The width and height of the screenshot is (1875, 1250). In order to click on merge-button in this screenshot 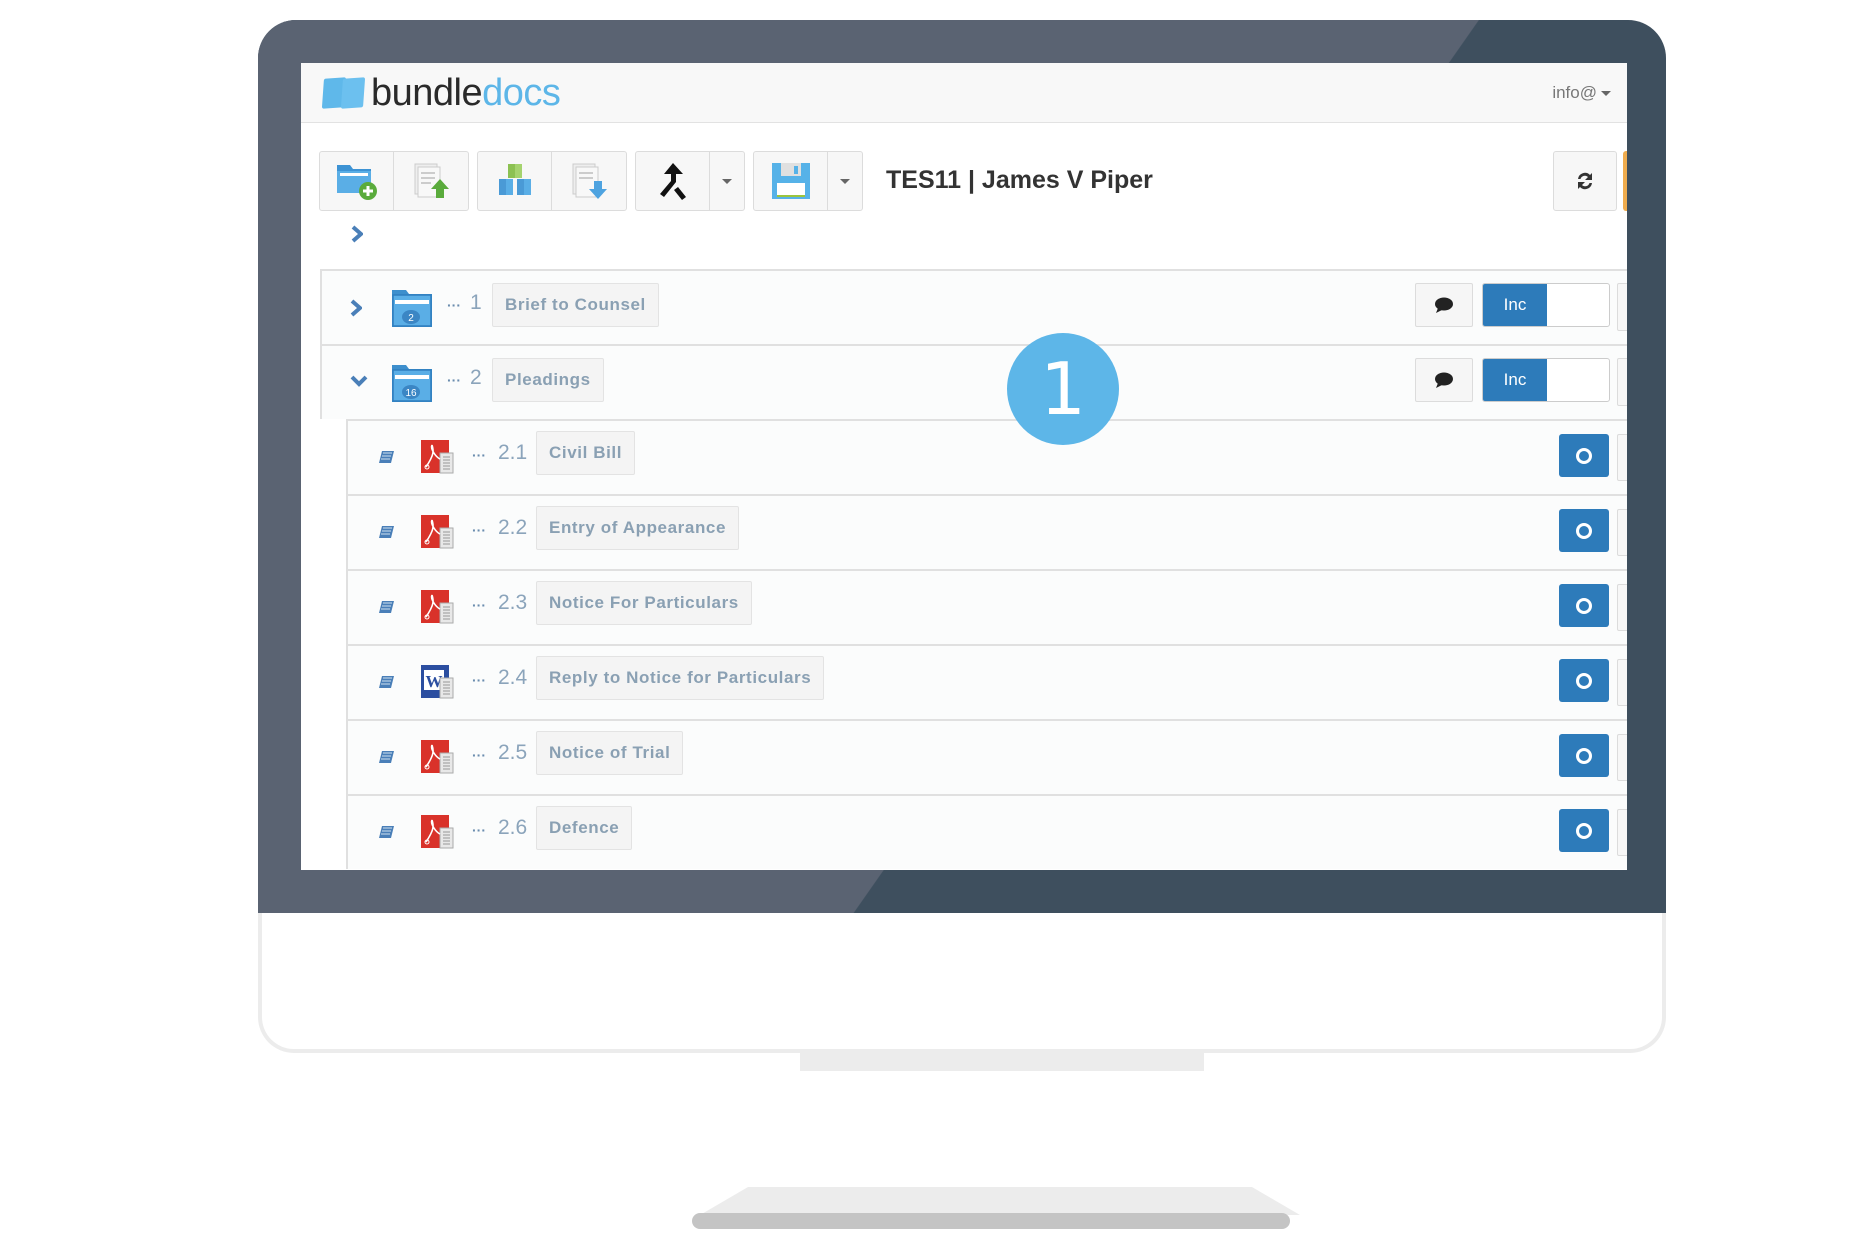, I will do `click(673, 181)`.